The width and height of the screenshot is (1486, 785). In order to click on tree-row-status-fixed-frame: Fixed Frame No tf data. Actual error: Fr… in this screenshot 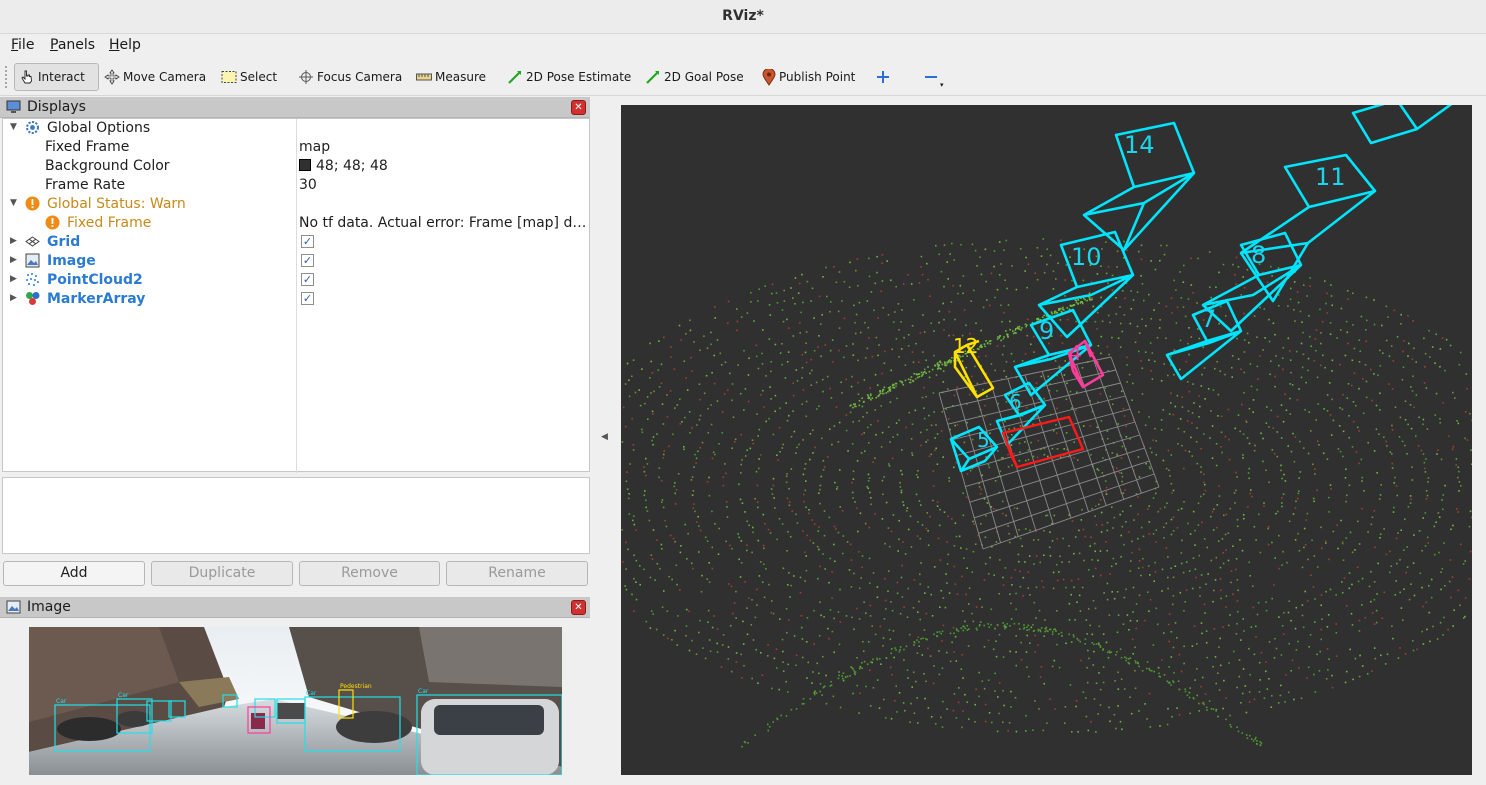, I will do `click(296, 223)`.